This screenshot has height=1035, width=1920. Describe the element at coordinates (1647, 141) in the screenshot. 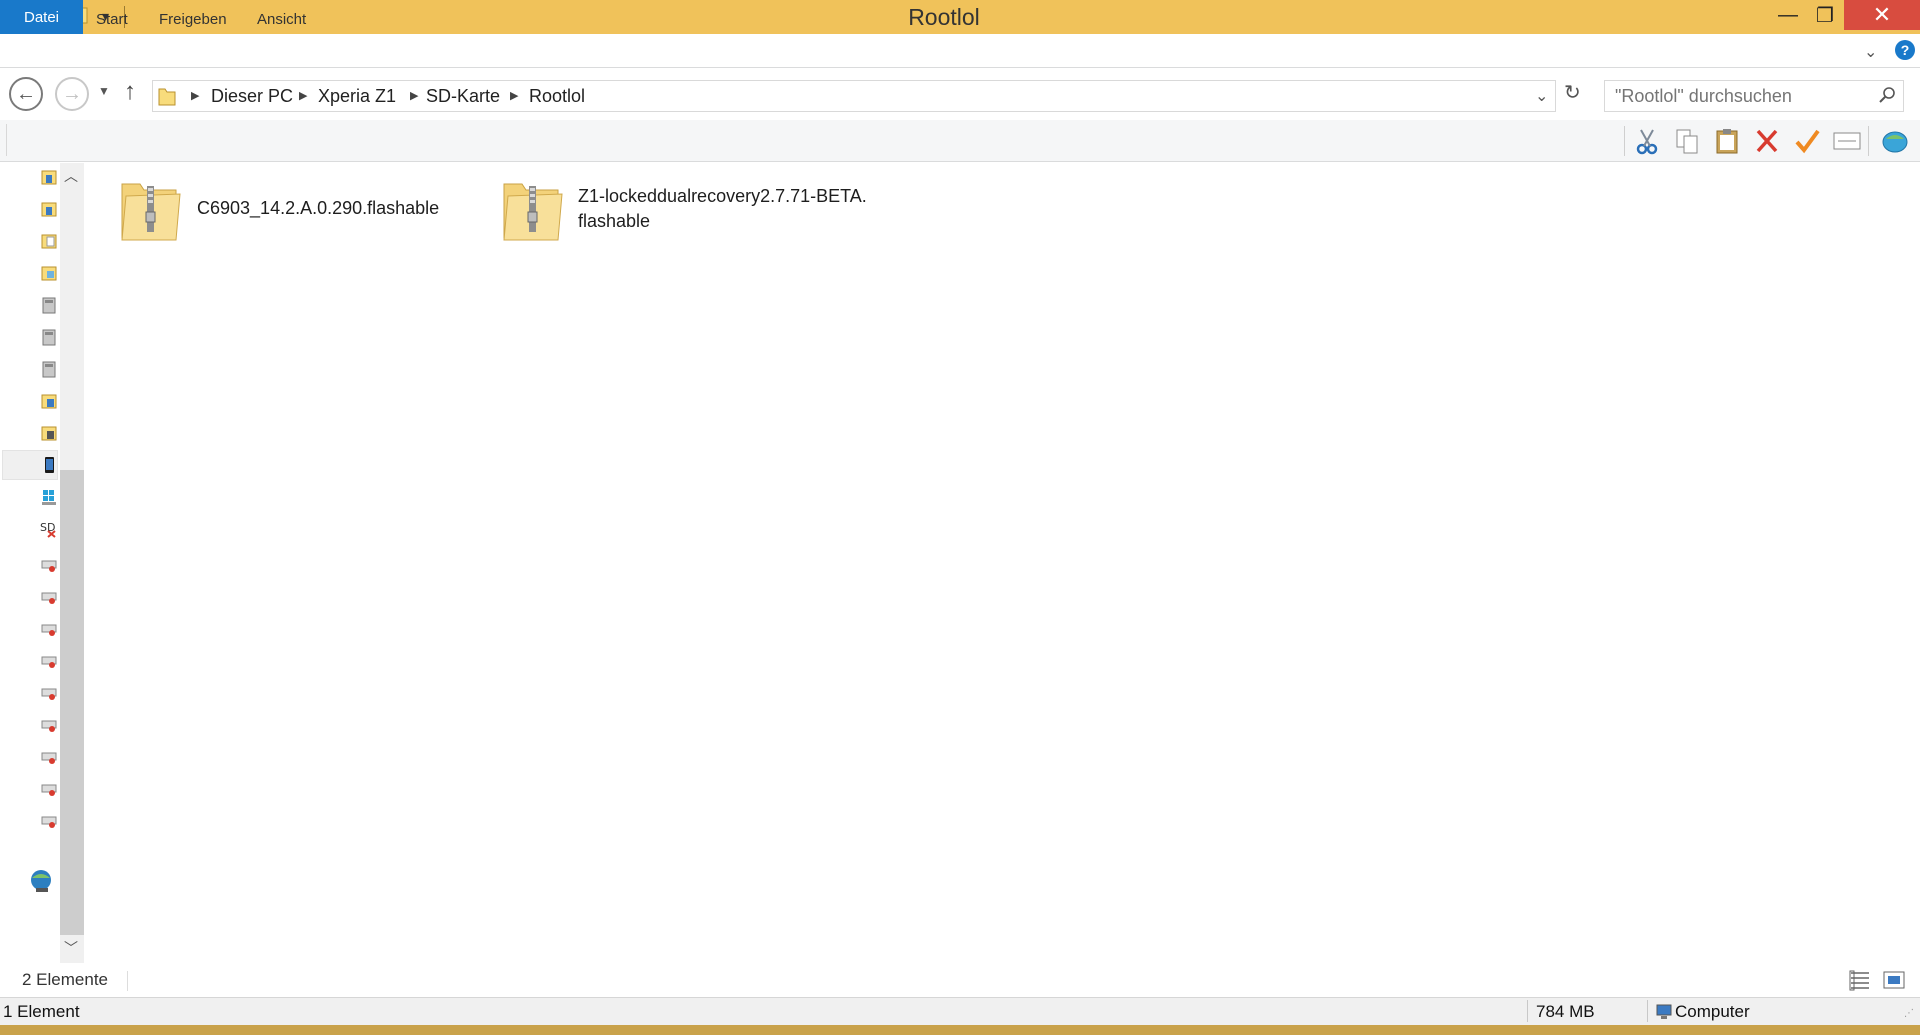

I see `cut-icon` at that location.